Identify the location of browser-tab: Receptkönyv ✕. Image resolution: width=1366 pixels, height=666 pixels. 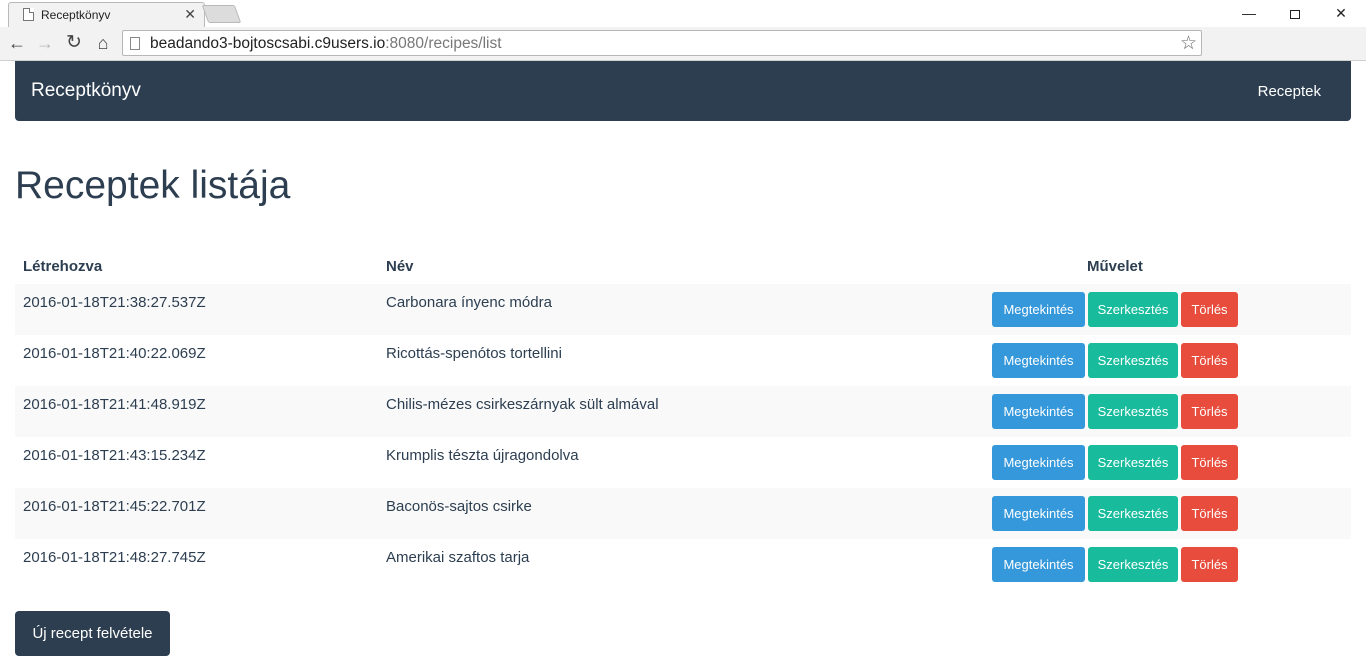
(106, 14).